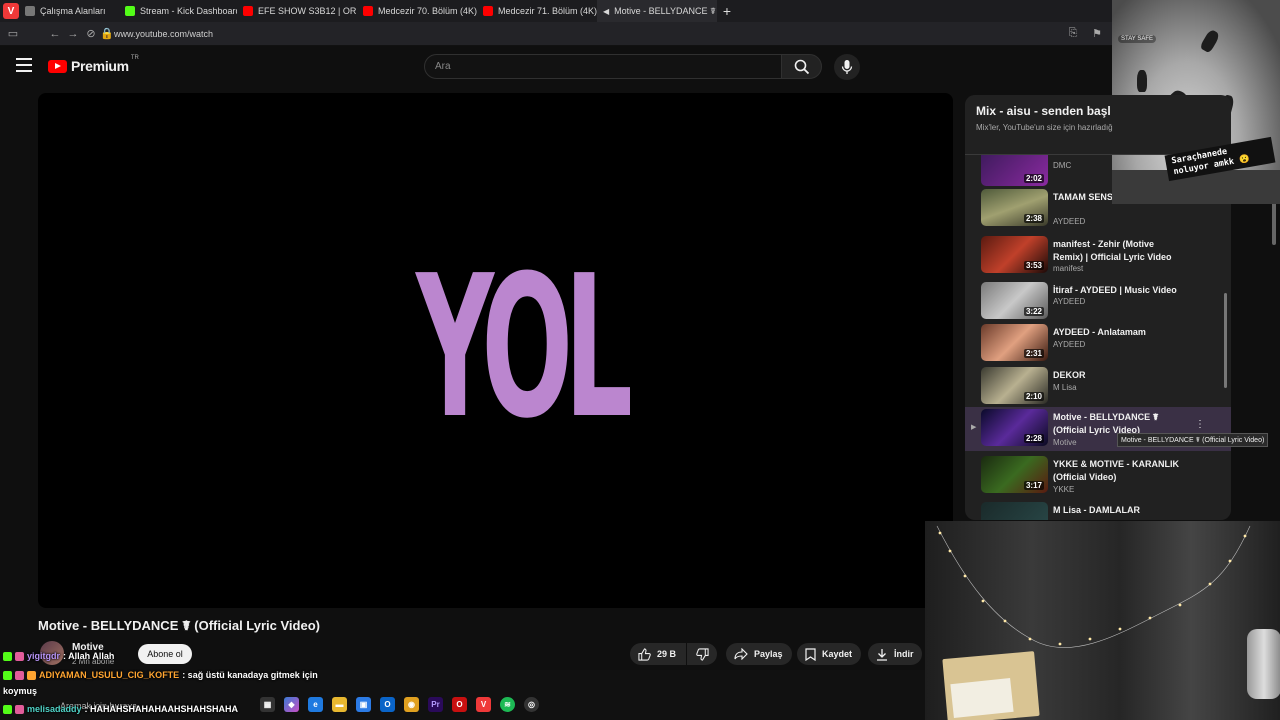 The height and width of the screenshot is (720, 1280). Describe the element at coordinates (427, 11) in the screenshot. I see `tab-label: Medcezir 70. Bölüm (4K) - Y` at that location.